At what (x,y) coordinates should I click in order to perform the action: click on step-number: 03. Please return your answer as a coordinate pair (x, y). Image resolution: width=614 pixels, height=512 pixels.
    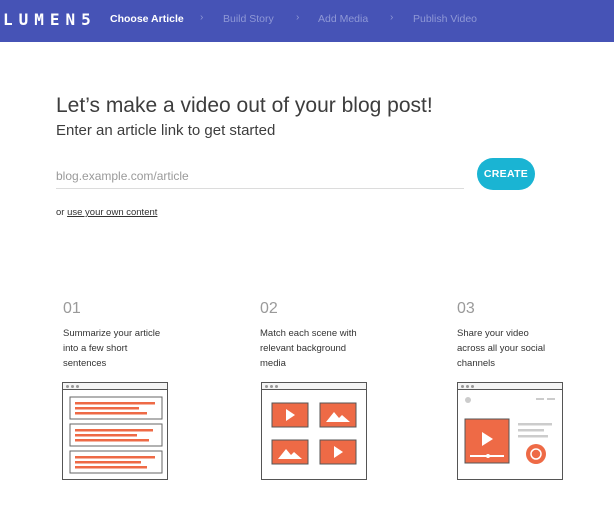
    Looking at the image, I should click on (466, 308).